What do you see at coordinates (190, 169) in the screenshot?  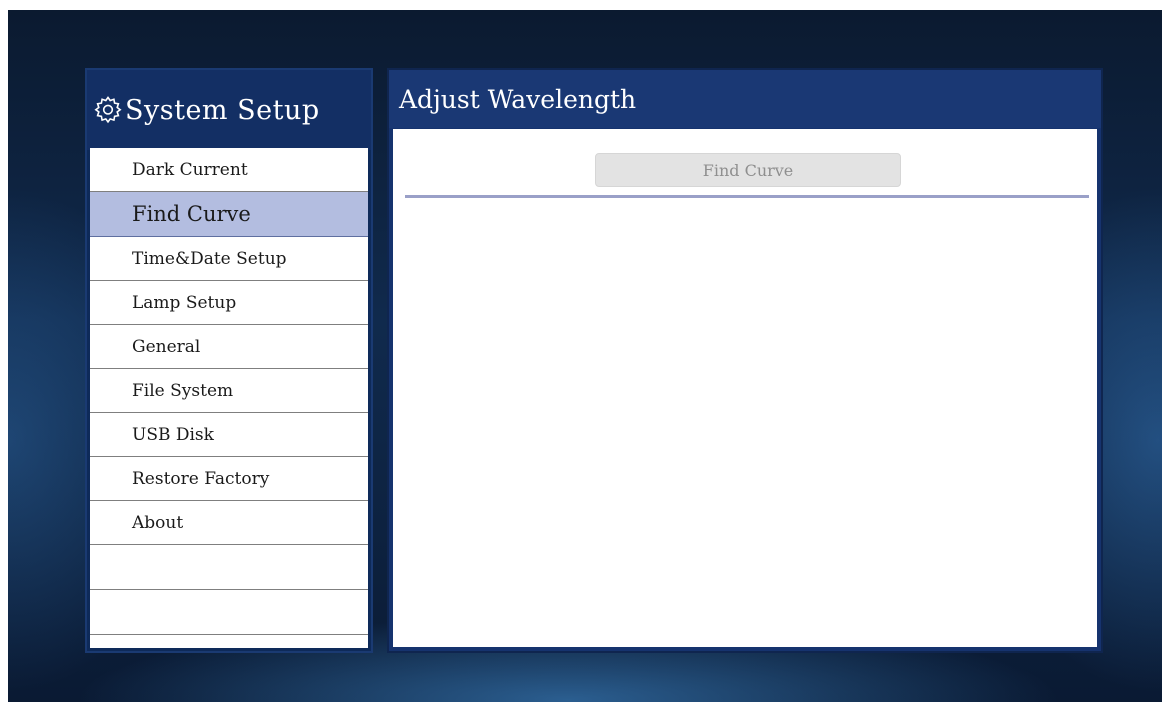 I see `menu-item-label: Dark Current` at bounding box center [190, 169].